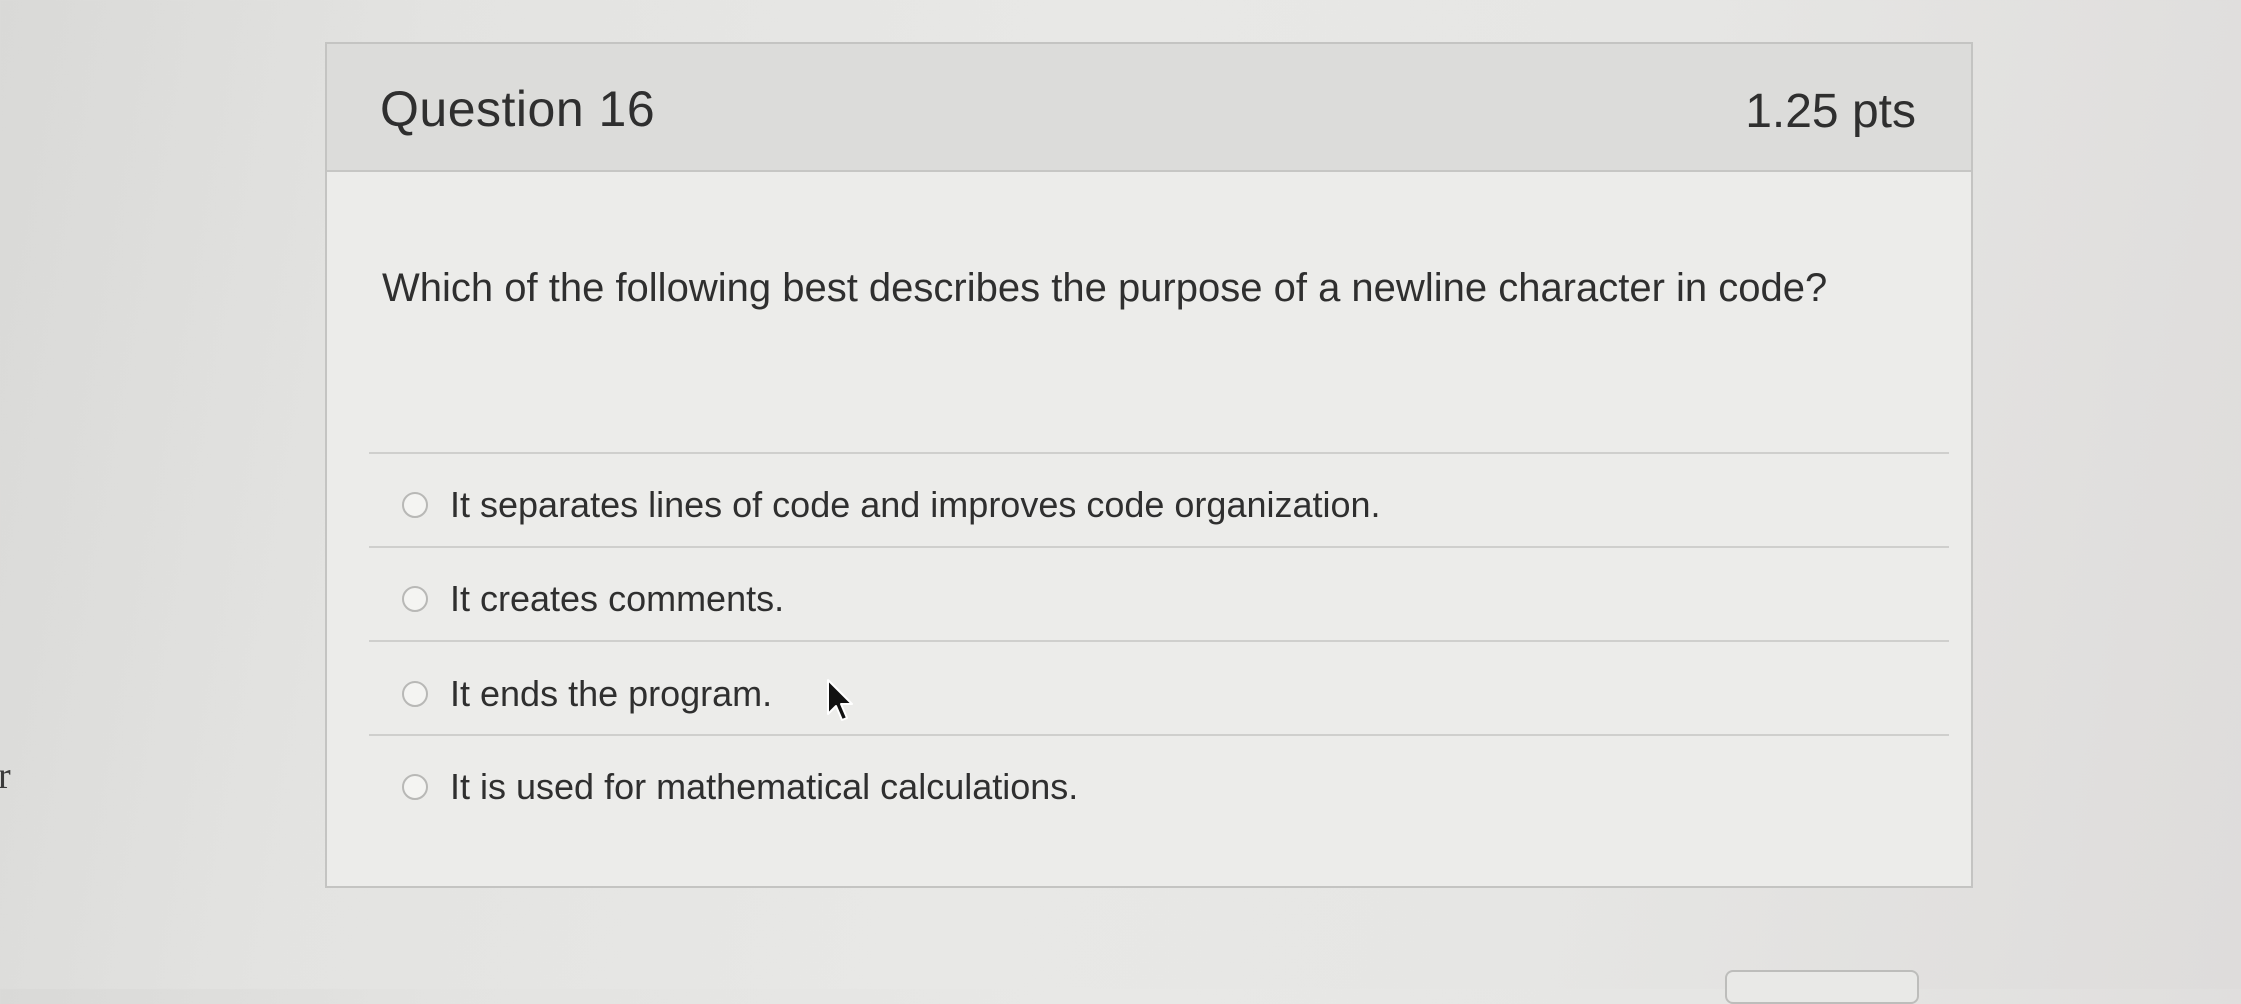  I want to click on arrow-cursor-icon, so click(840, 700).